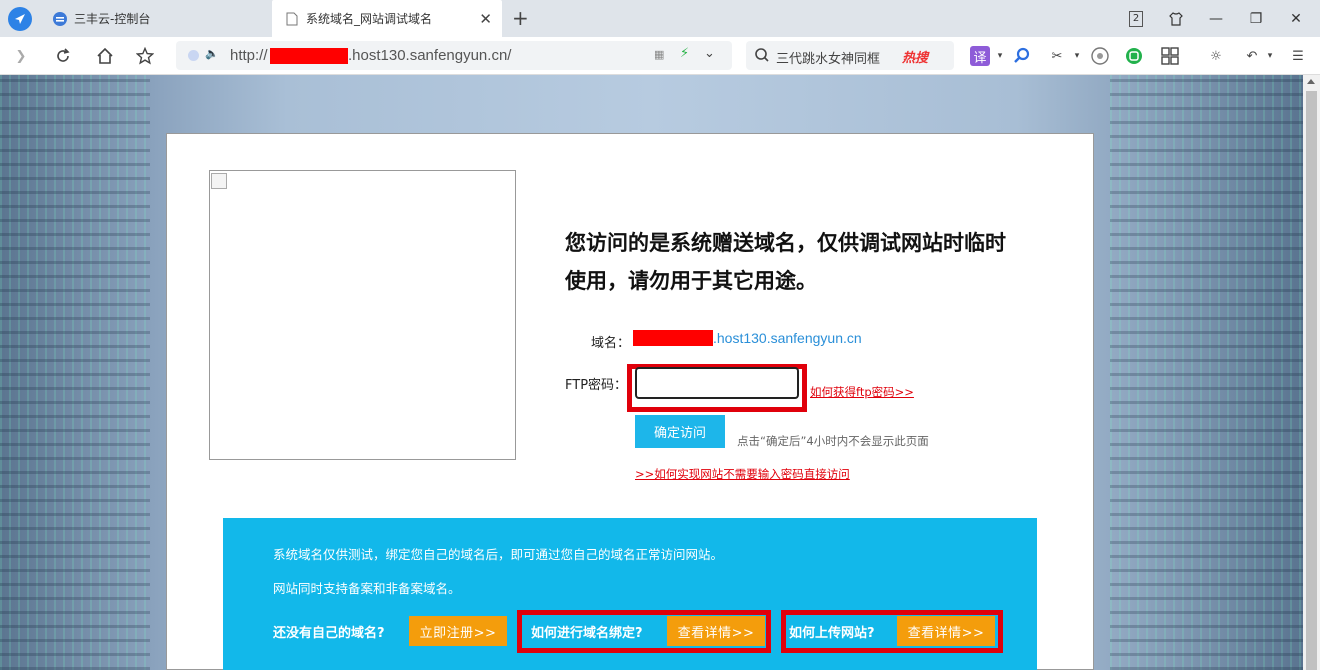  Describe the element at coordinates (1170, 56) in the screenshot. I see `apps-grid-icon` at that location.